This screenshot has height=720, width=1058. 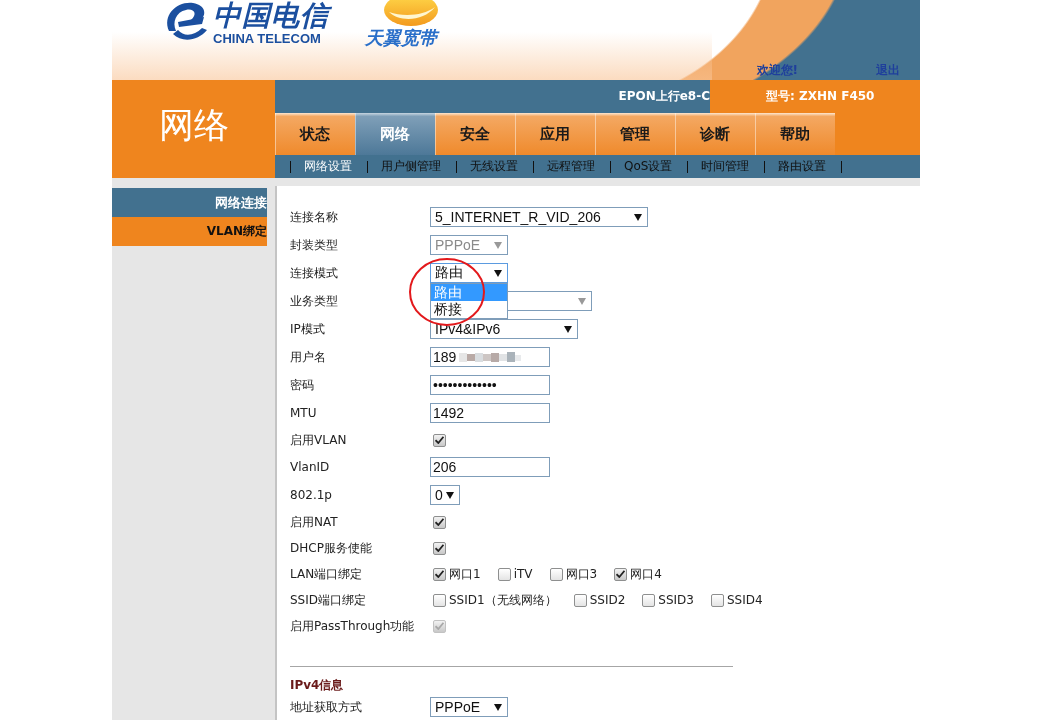 I want to click on field-label: 密码, so click(x=302, y=385).